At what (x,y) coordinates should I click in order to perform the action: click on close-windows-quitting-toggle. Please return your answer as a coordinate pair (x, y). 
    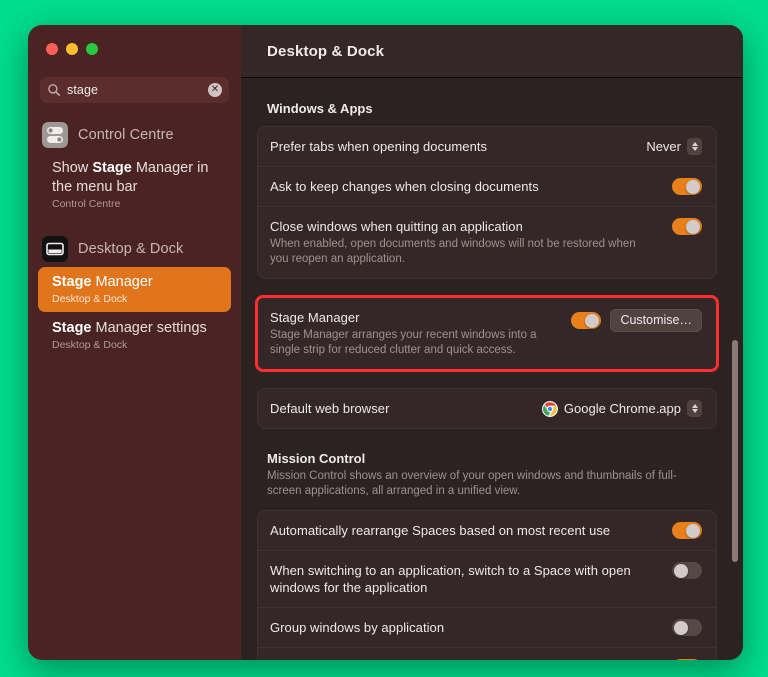
    Looking at the image, I should click on (687, 226).